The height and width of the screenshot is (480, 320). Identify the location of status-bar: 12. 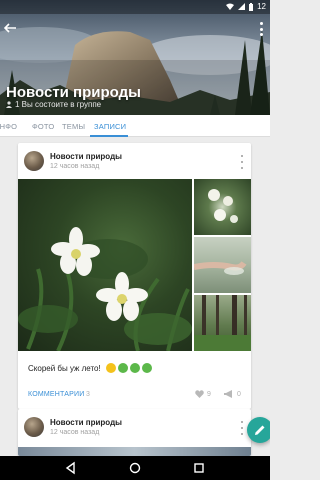
(135, 7).